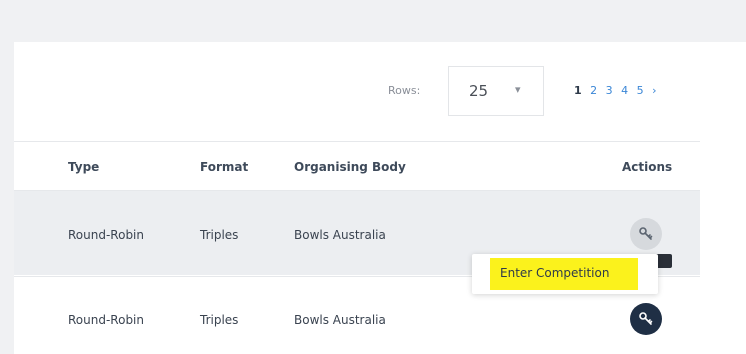  I want to click on column-header-organising-body: Organising Body, so click(350, 167).